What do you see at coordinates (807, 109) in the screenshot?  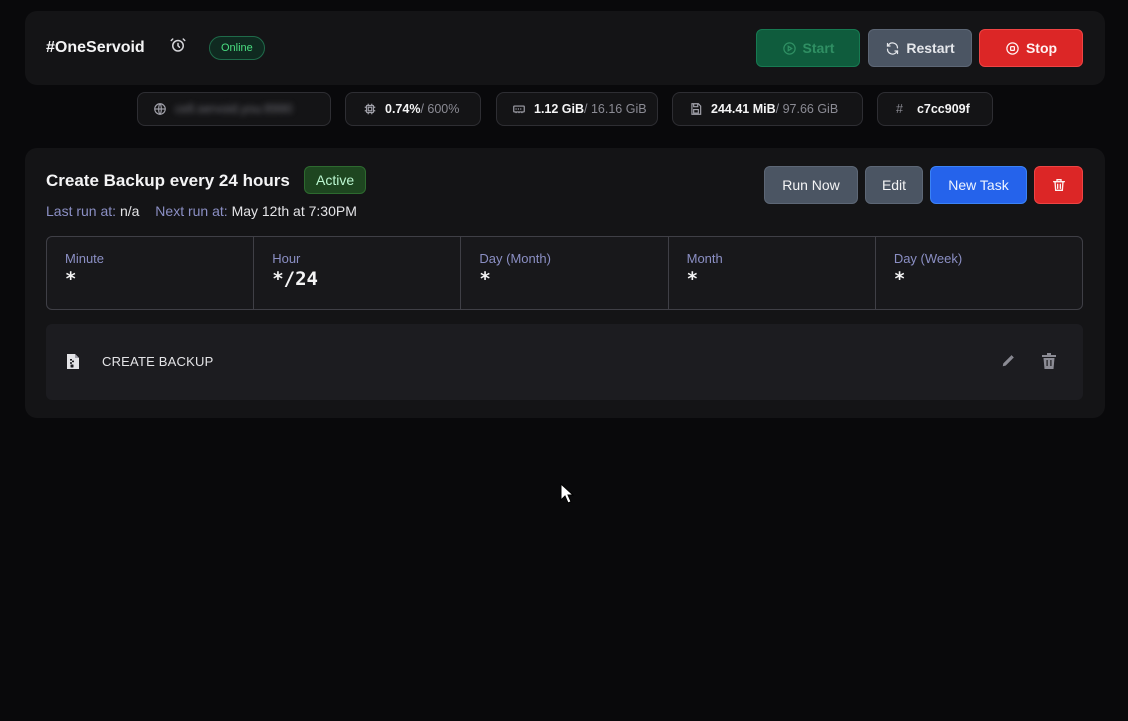 I see `disk-limit: / 97.66 GiB` at bounding box center [807, 109].